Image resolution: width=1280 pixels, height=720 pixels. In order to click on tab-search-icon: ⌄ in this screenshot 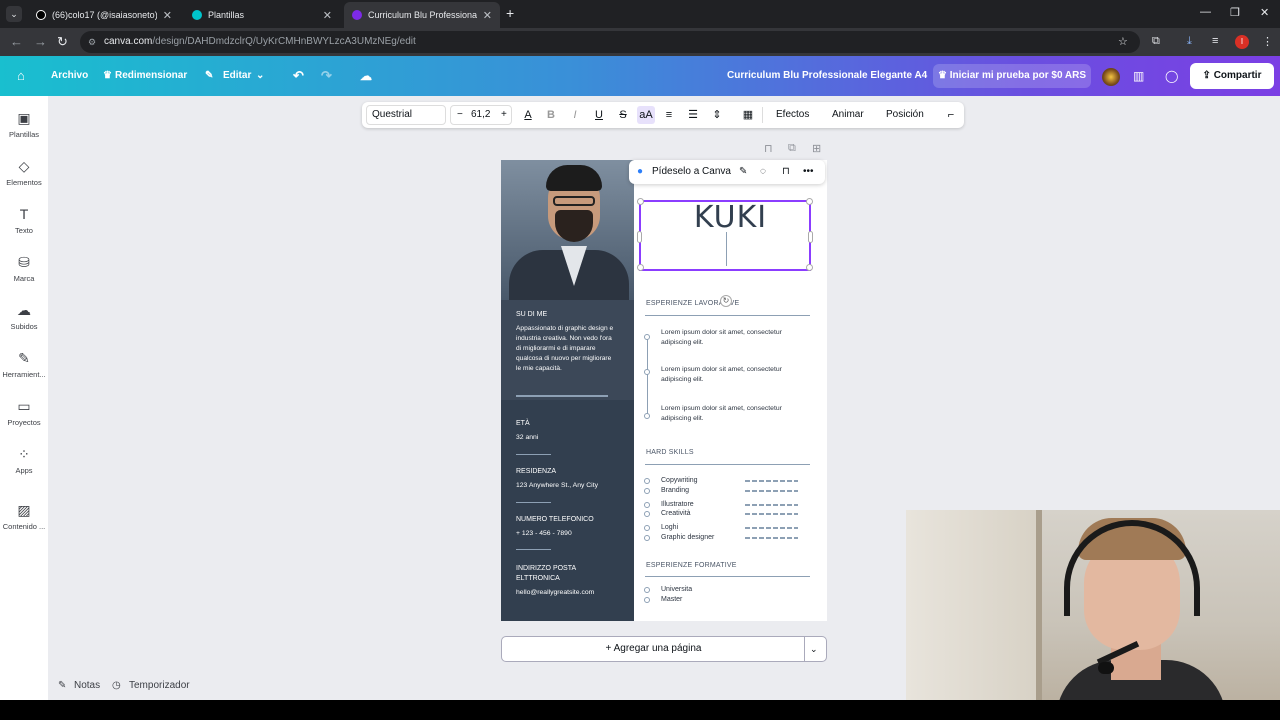, I will do `click(14, 14)`.